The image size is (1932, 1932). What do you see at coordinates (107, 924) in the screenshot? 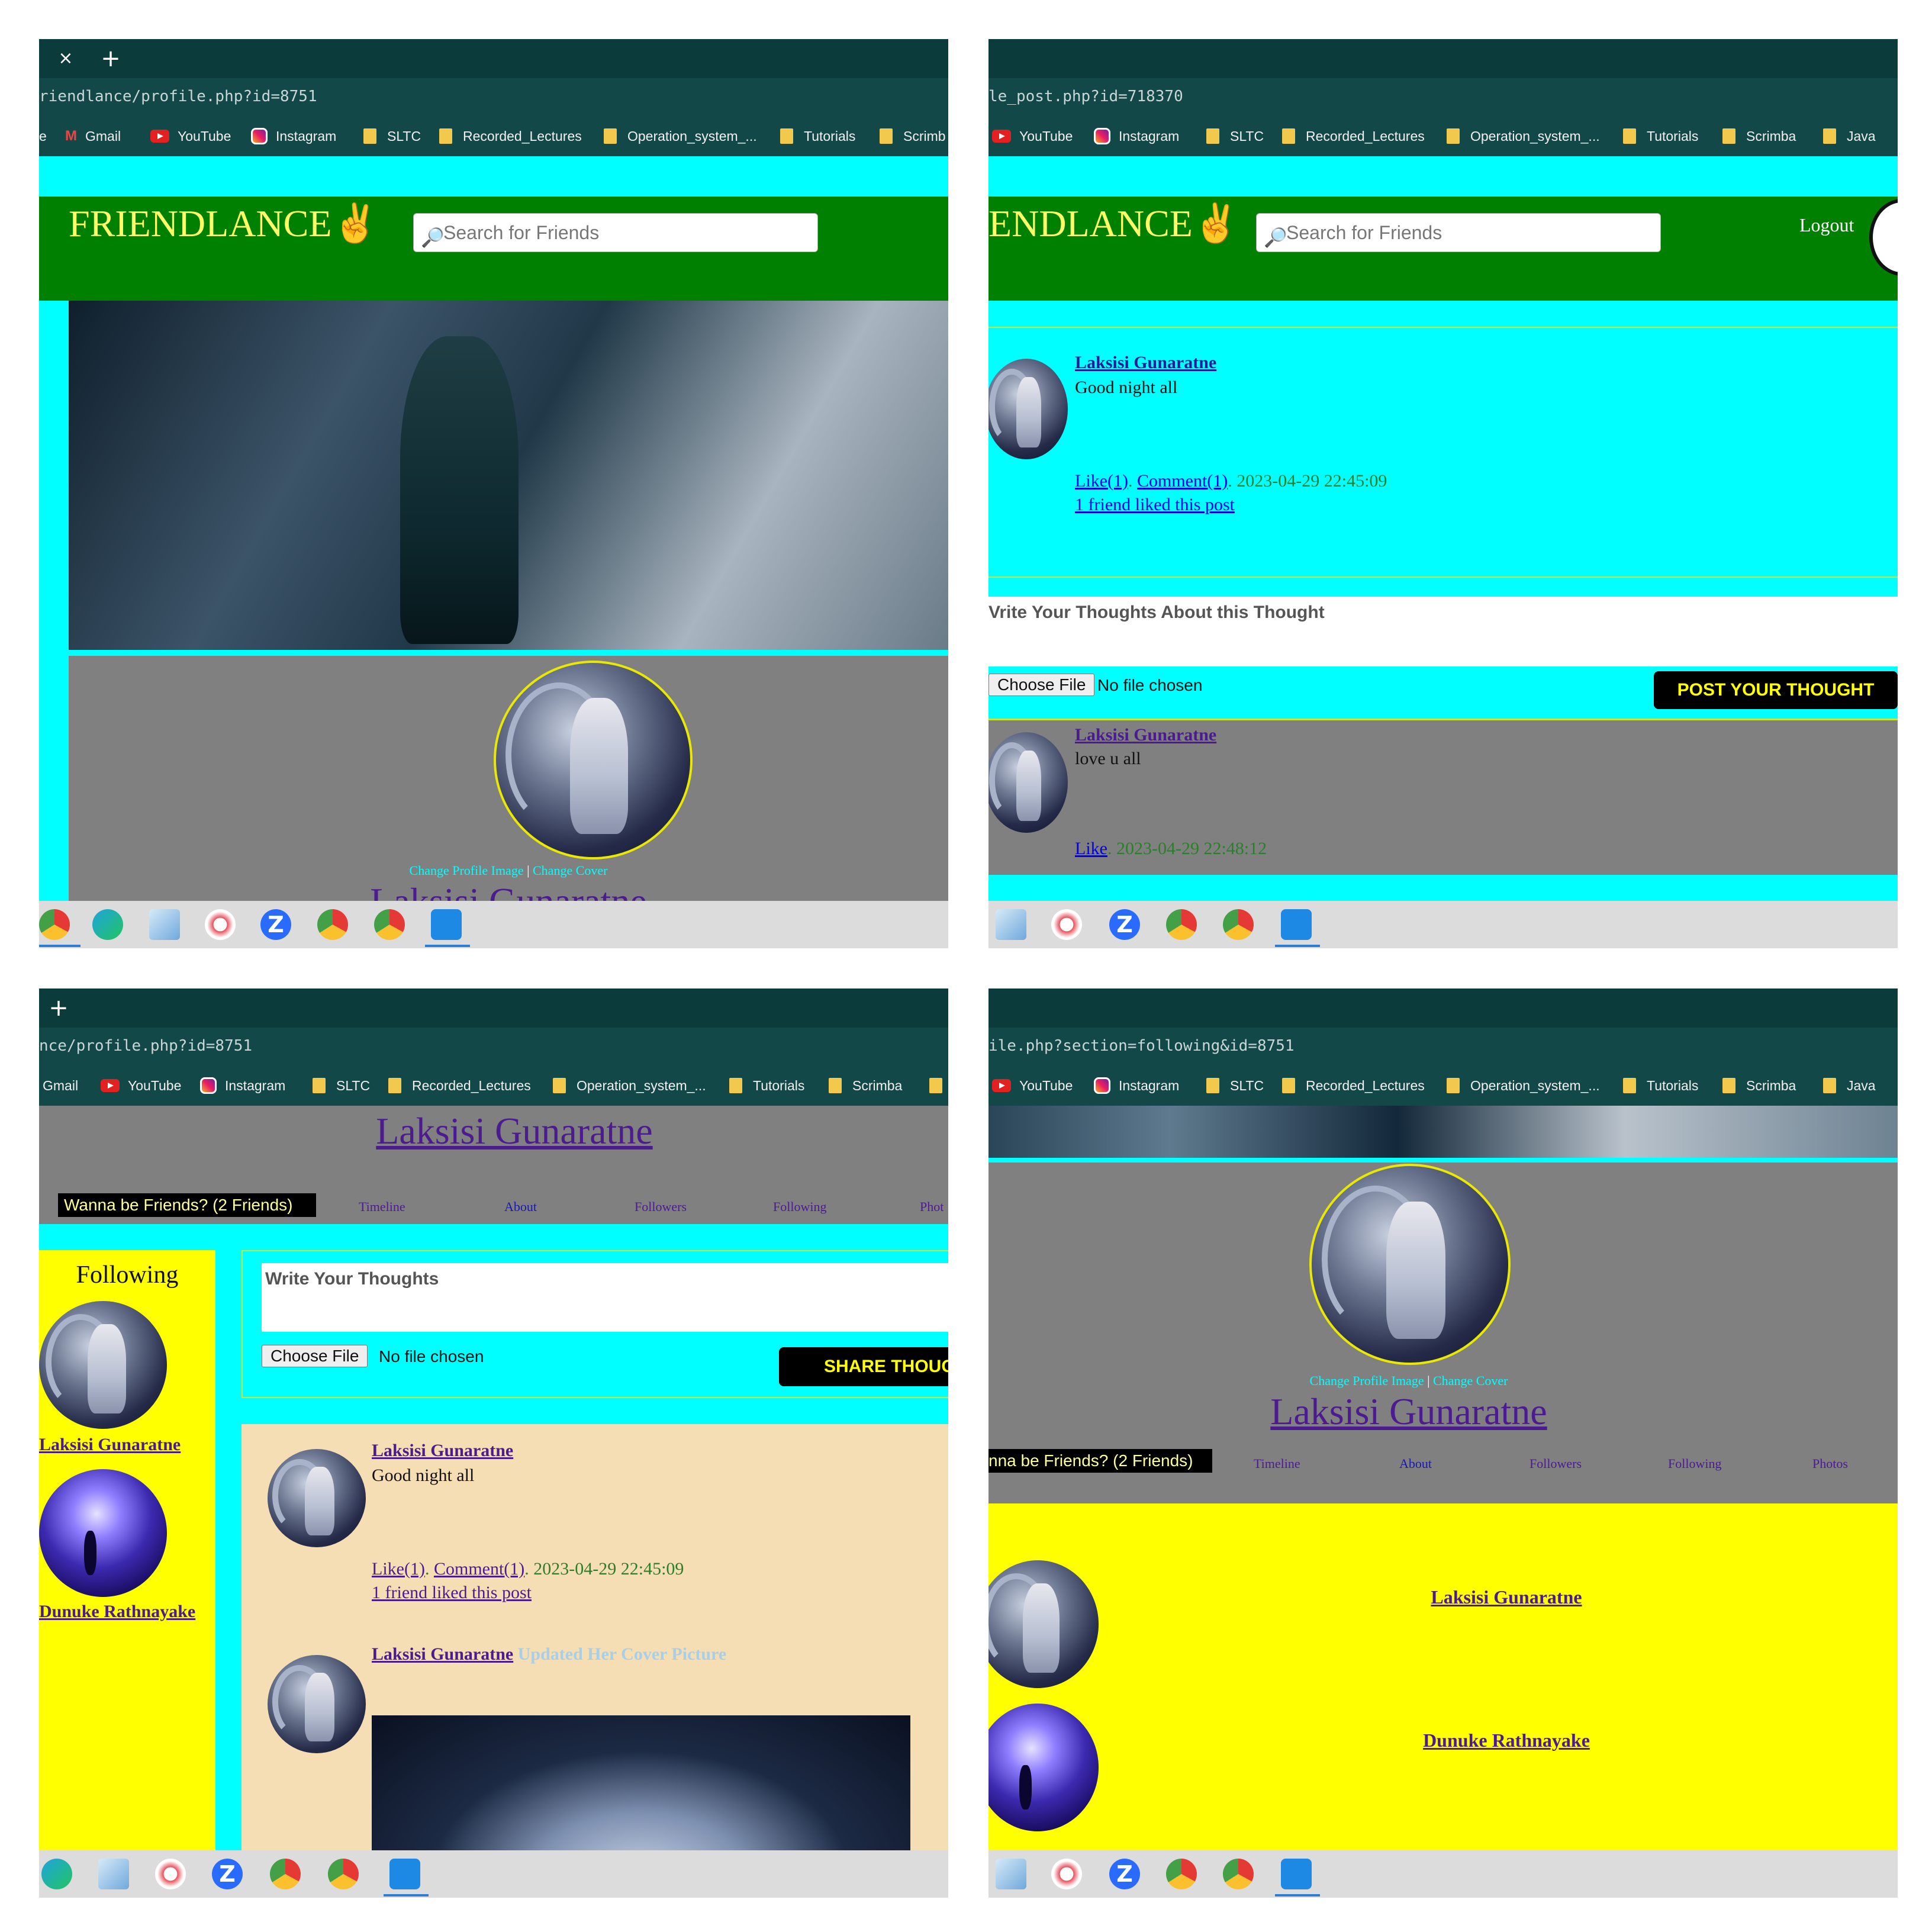
I see `edge-icon` at bounding box center [107, 924].